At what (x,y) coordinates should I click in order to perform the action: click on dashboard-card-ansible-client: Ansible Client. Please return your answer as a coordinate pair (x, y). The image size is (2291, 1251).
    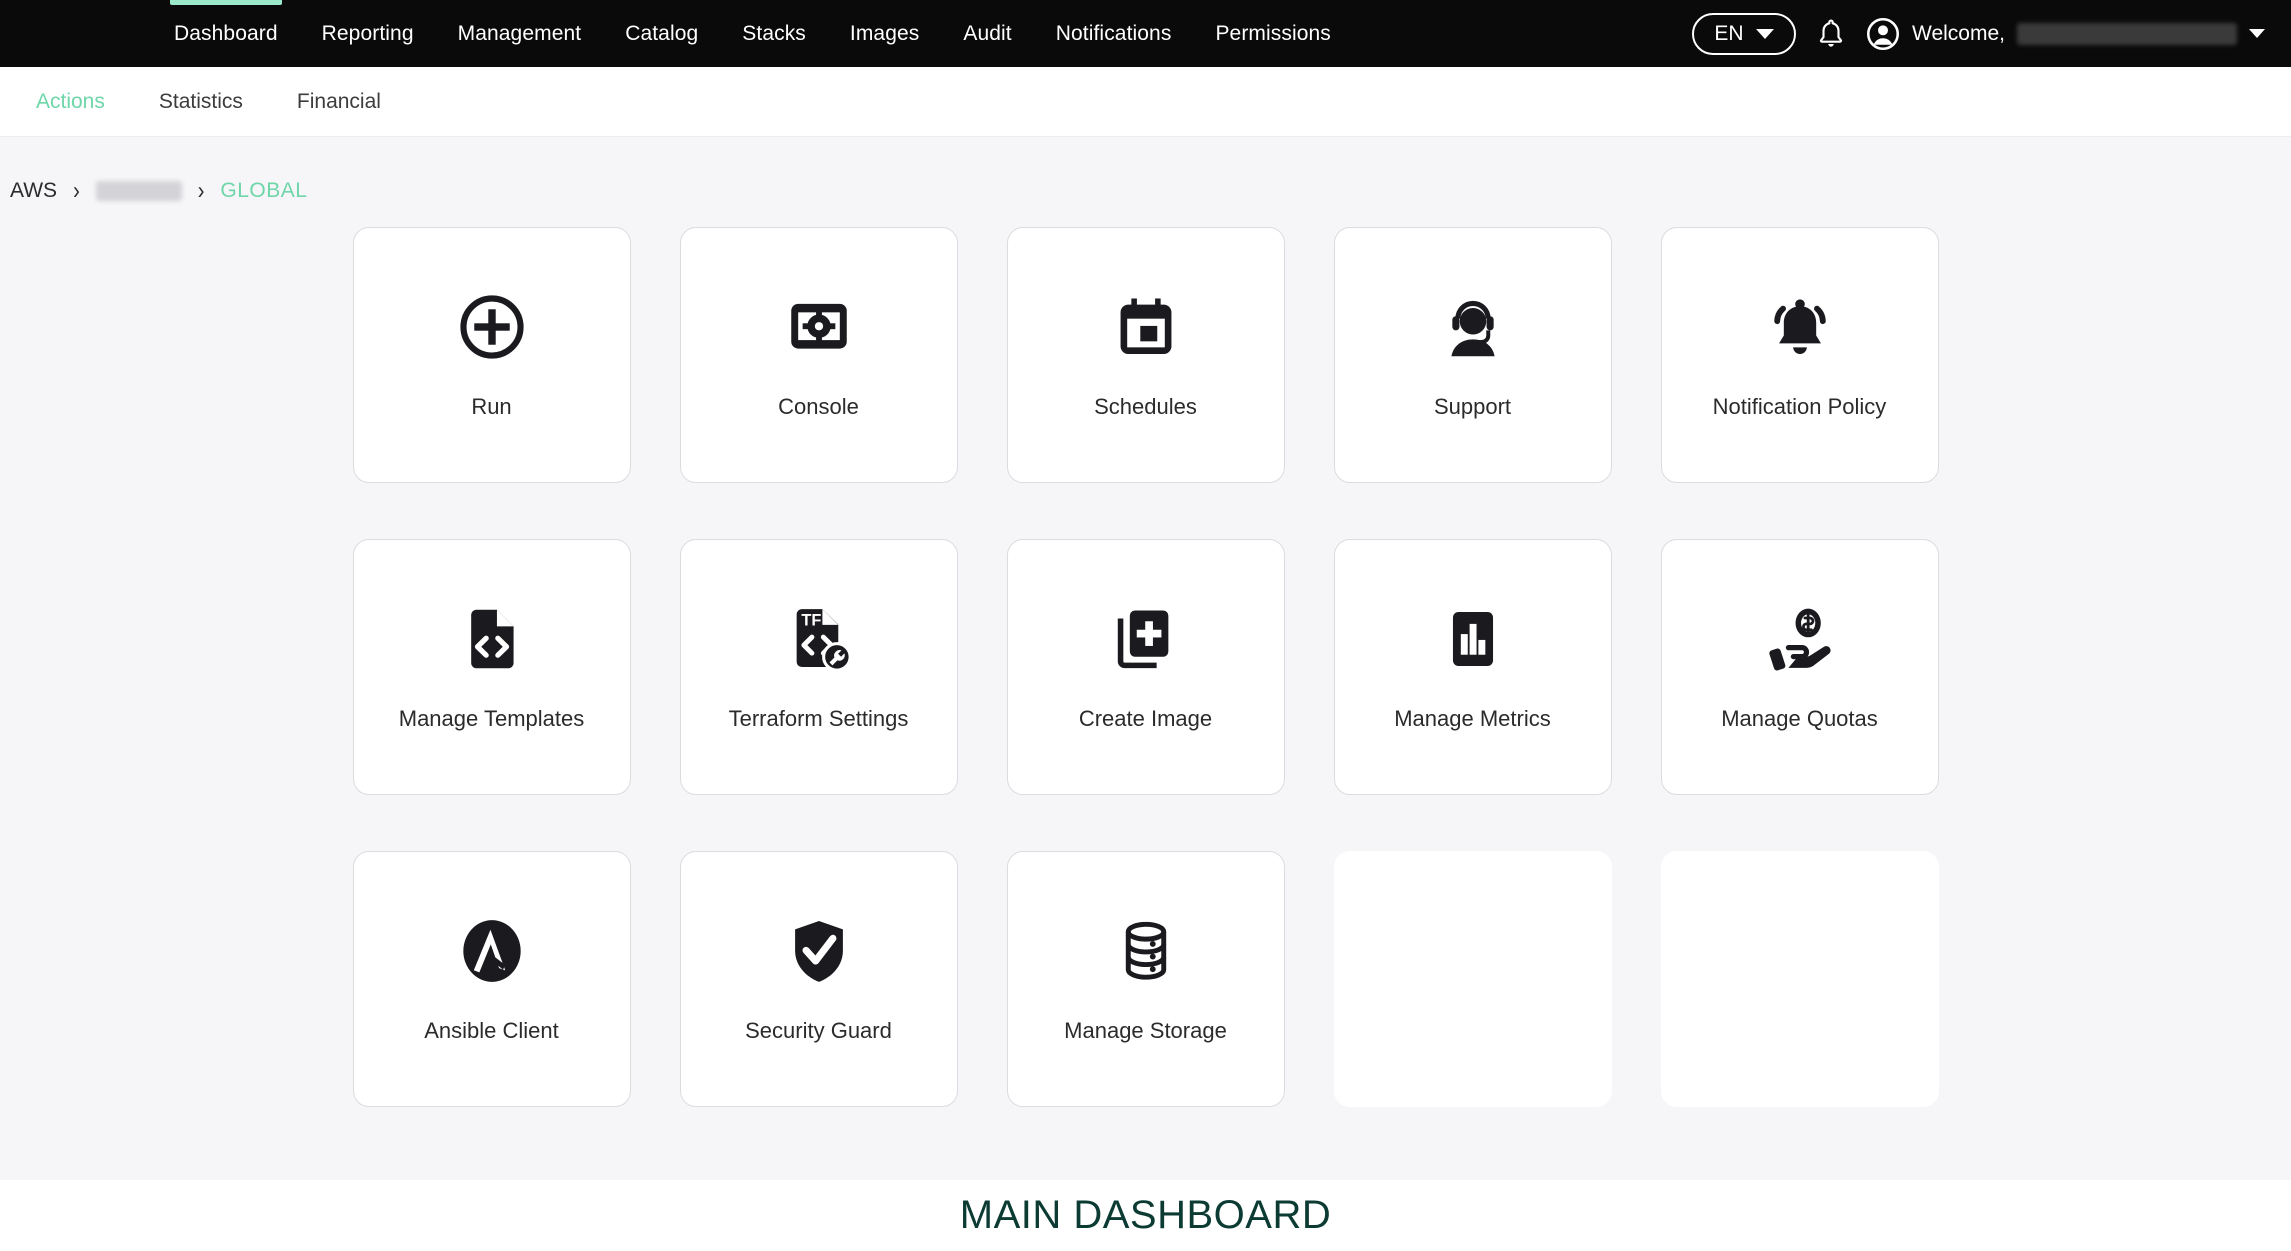
    Looking at the image, I should click on (491, 979).